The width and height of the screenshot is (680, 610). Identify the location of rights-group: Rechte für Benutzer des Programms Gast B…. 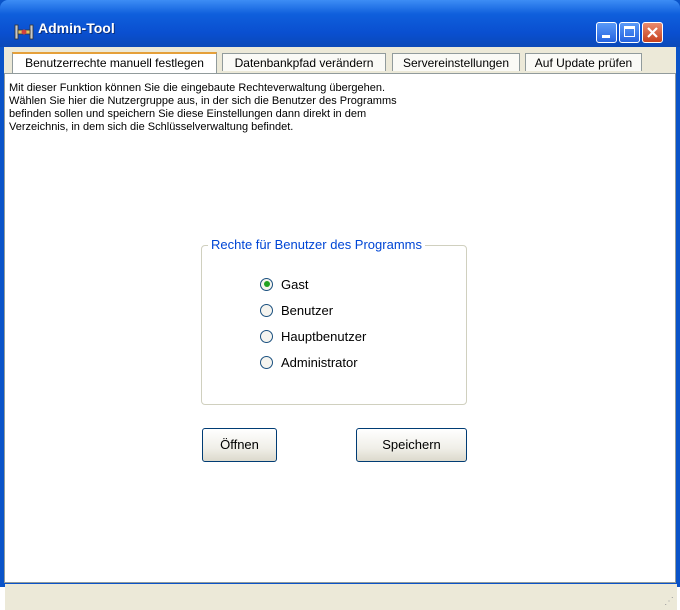
(334, 321).